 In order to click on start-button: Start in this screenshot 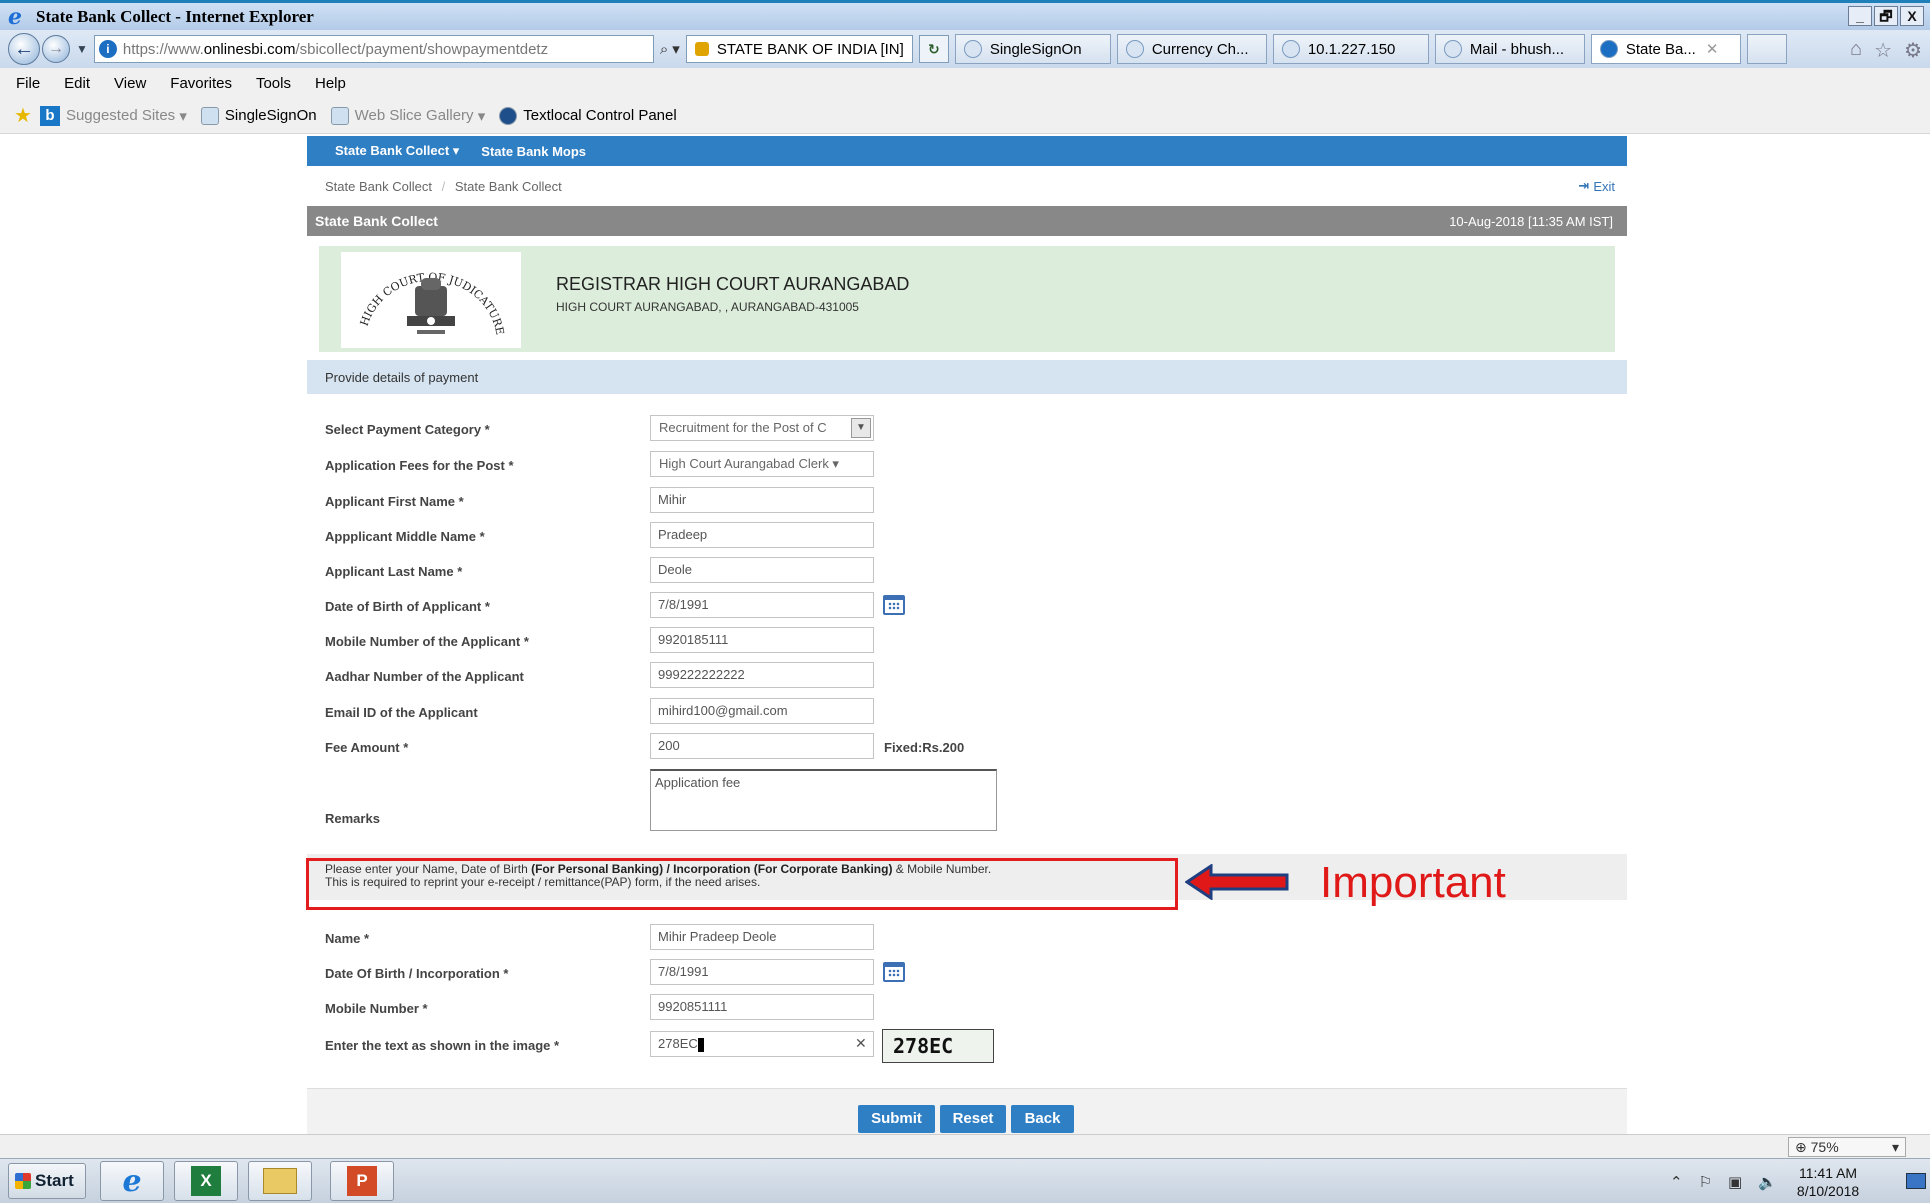, I will do `click(47, 1181)`.